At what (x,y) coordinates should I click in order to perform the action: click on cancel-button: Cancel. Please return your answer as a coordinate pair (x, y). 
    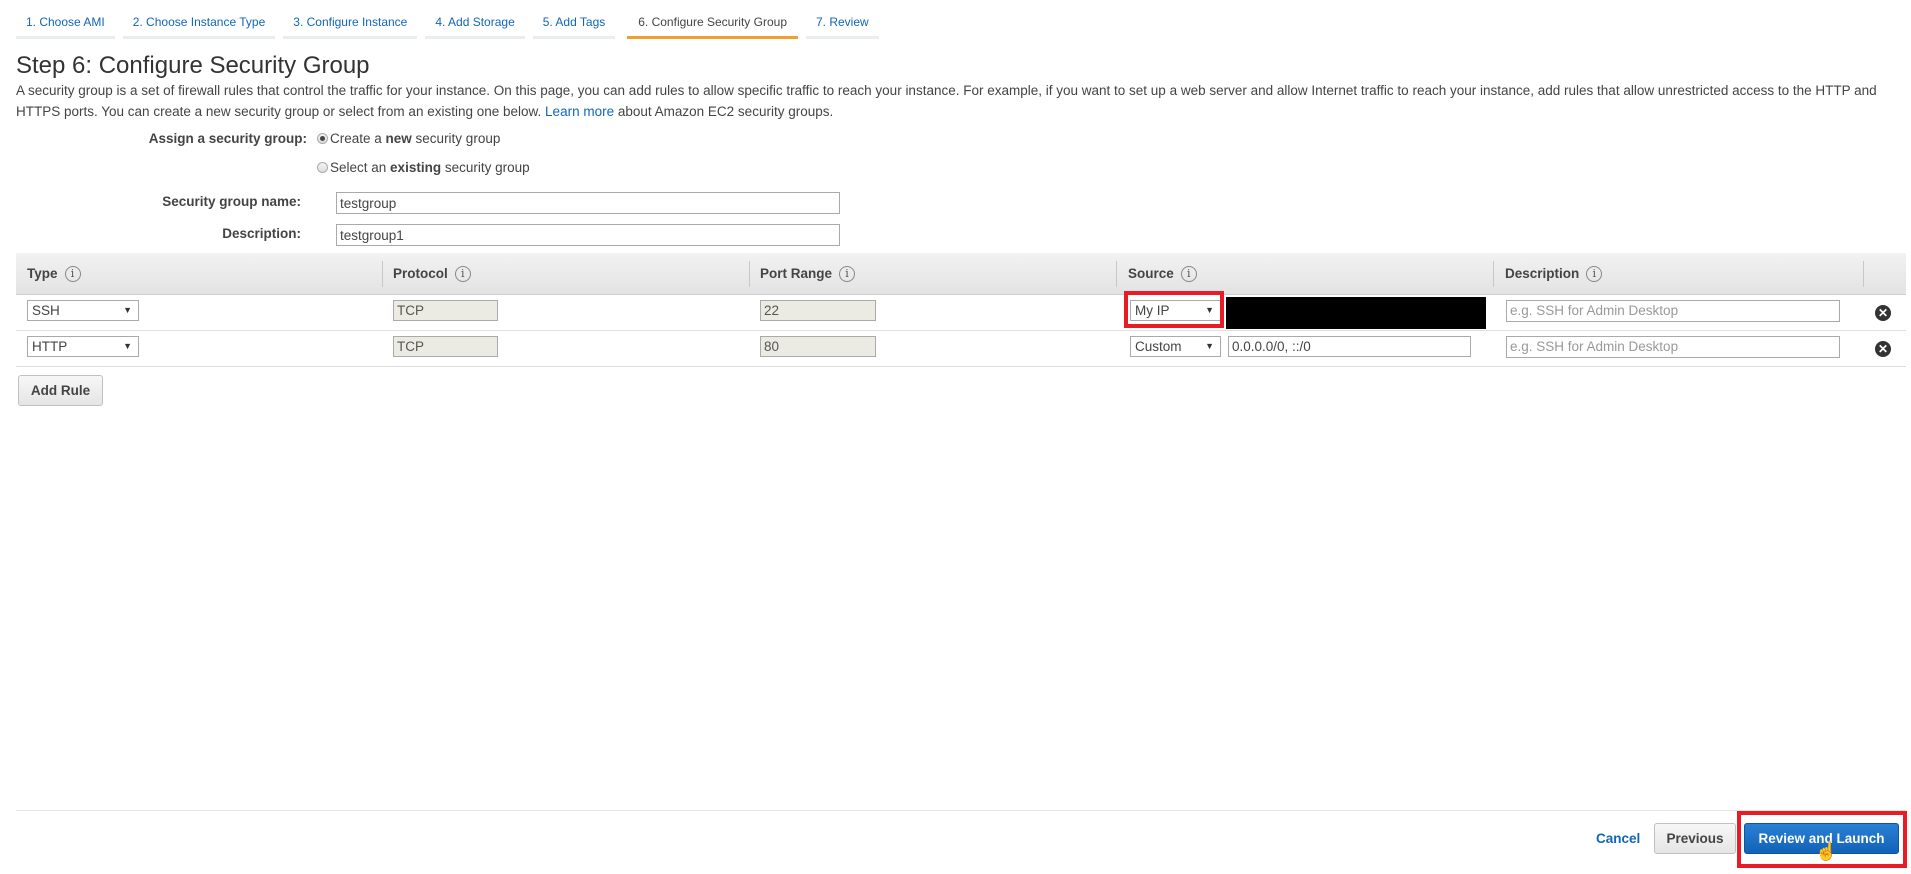
    Looking at the image, I should click on (1618, 838).